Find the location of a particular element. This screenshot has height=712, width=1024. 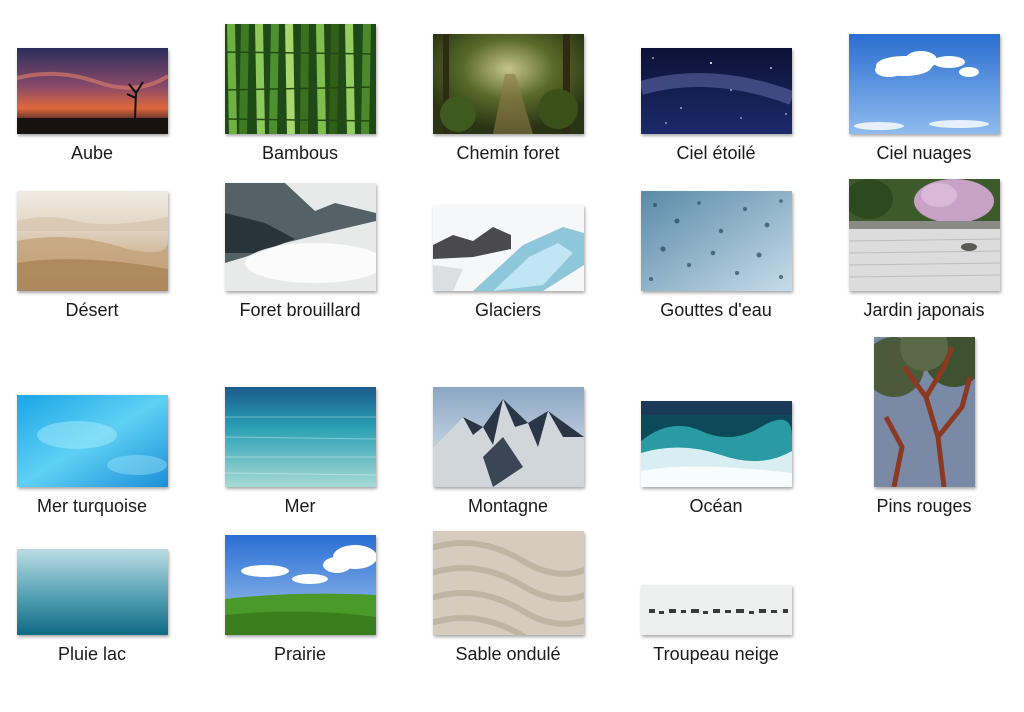

thumb-label: Gouttes d'eau is located at coordinates (716, 310).